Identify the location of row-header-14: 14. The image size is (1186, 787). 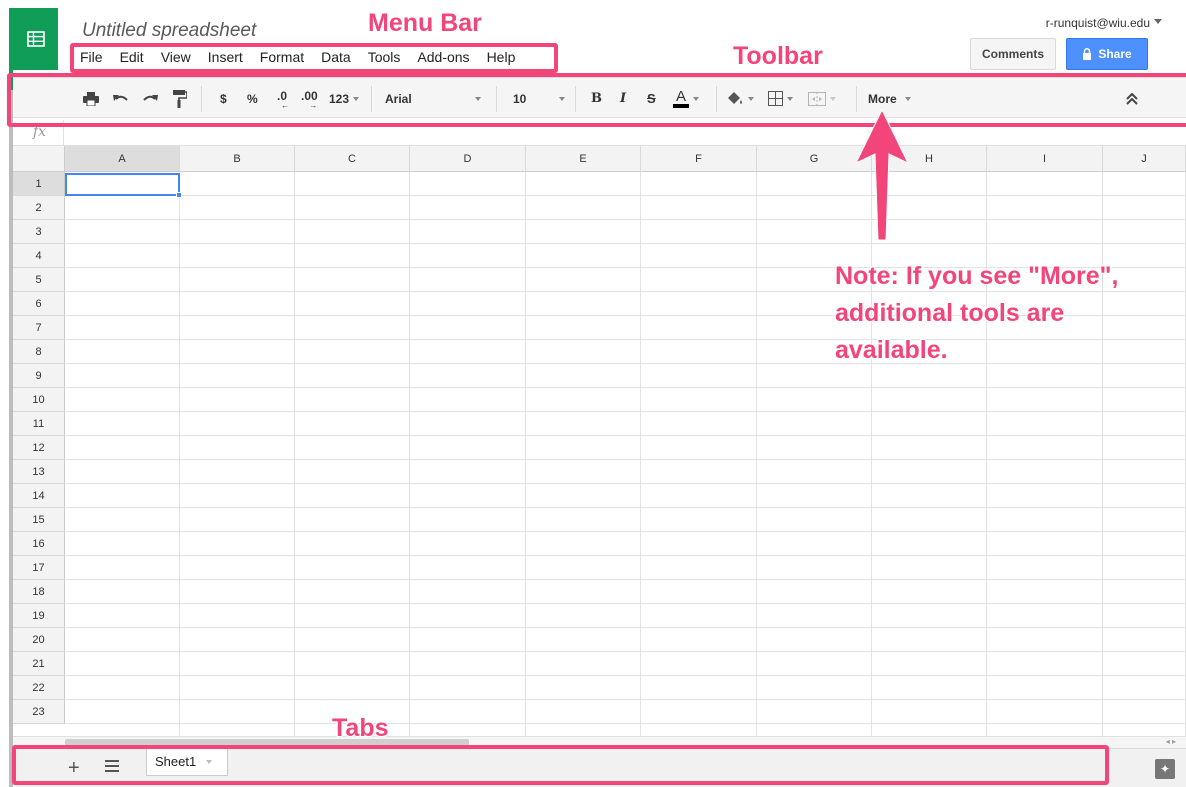
(39, 496).